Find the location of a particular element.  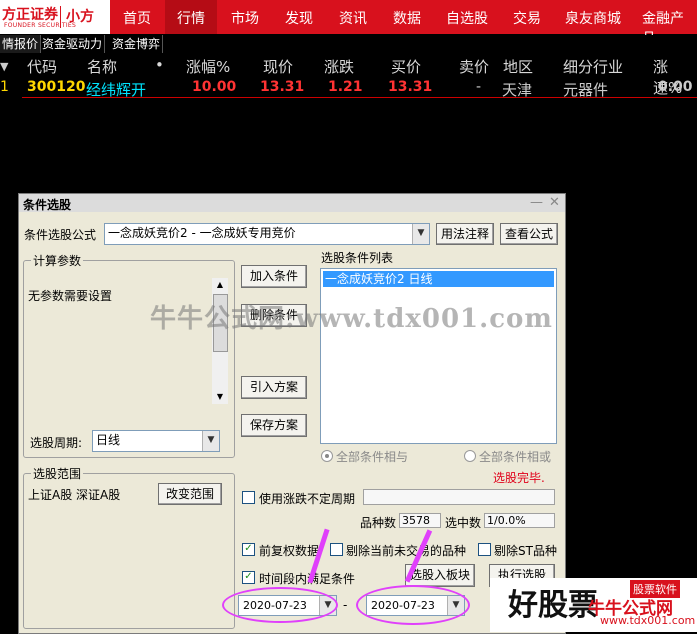

calc-params-title: 计算参数 is located at coordinates (57, 260).